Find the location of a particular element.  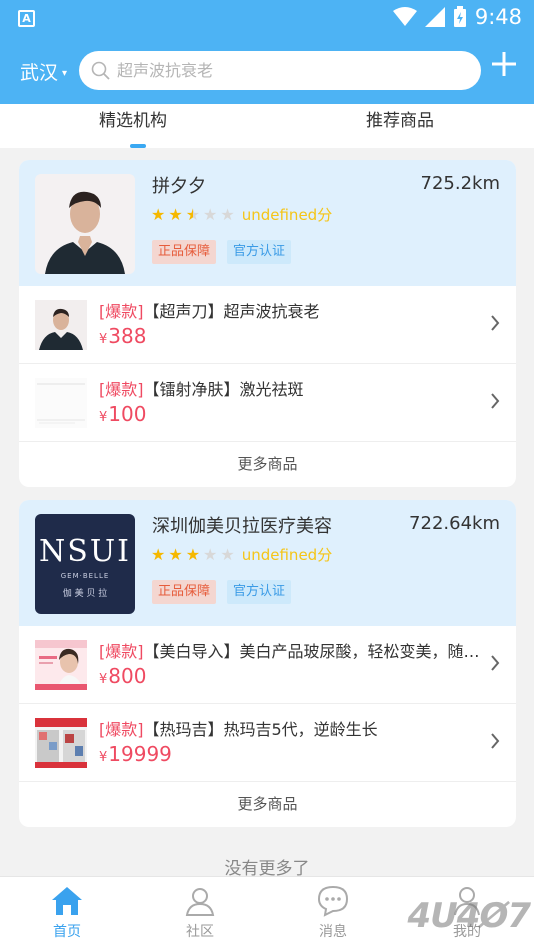

product-title: [爆款]【热玛吉】热玛吉5代，逆龄生长 is located at coordinates (291, 728).